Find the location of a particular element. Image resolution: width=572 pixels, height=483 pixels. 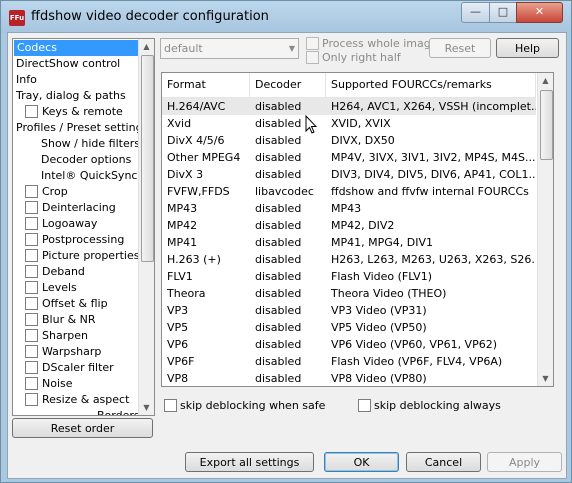

sidebar-item: Tray, dialog & paths is located at coordinates (71, 96).